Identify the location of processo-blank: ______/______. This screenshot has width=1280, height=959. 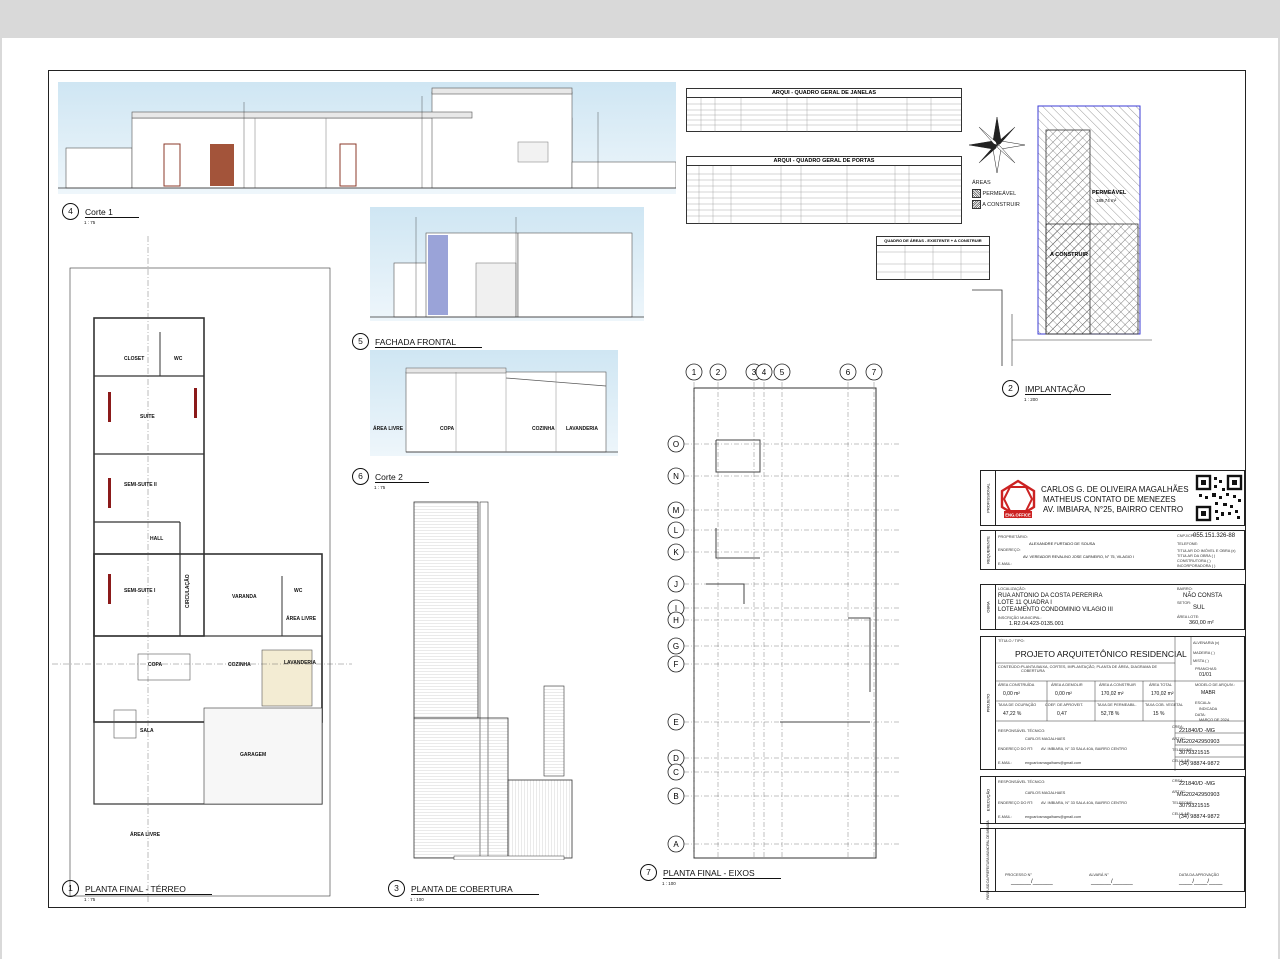
(1032, 882).